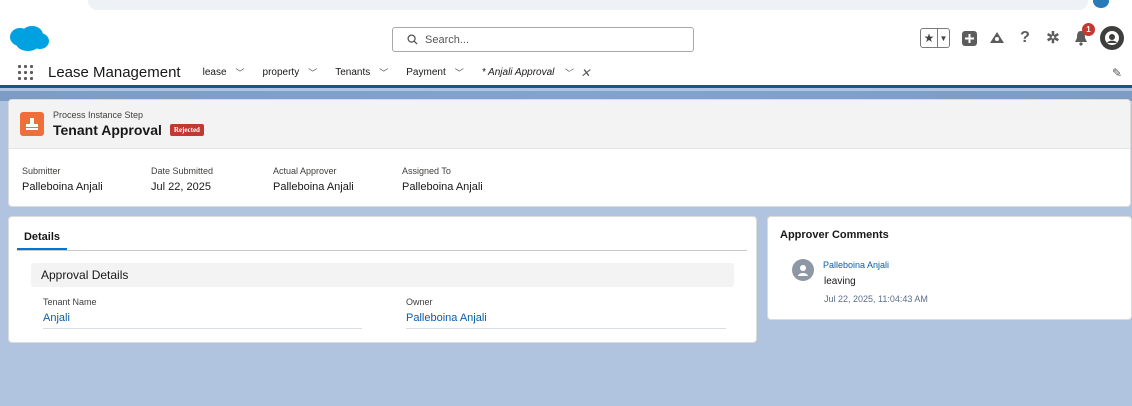 Image resolution: width=1132 pixels, height=406 pixels. Describe the element at coordinates (70, 302) in the screenshot. I see `field-label: Tenant Name` at that location.